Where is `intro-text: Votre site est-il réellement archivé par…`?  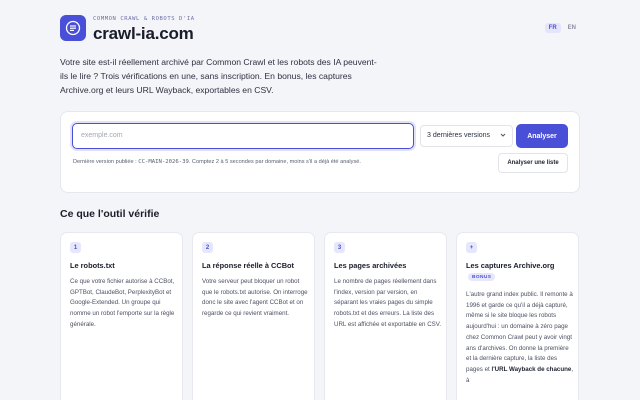 intro-text: Votre site est-il réellement archivé par… is located at coordinates (218, 76).